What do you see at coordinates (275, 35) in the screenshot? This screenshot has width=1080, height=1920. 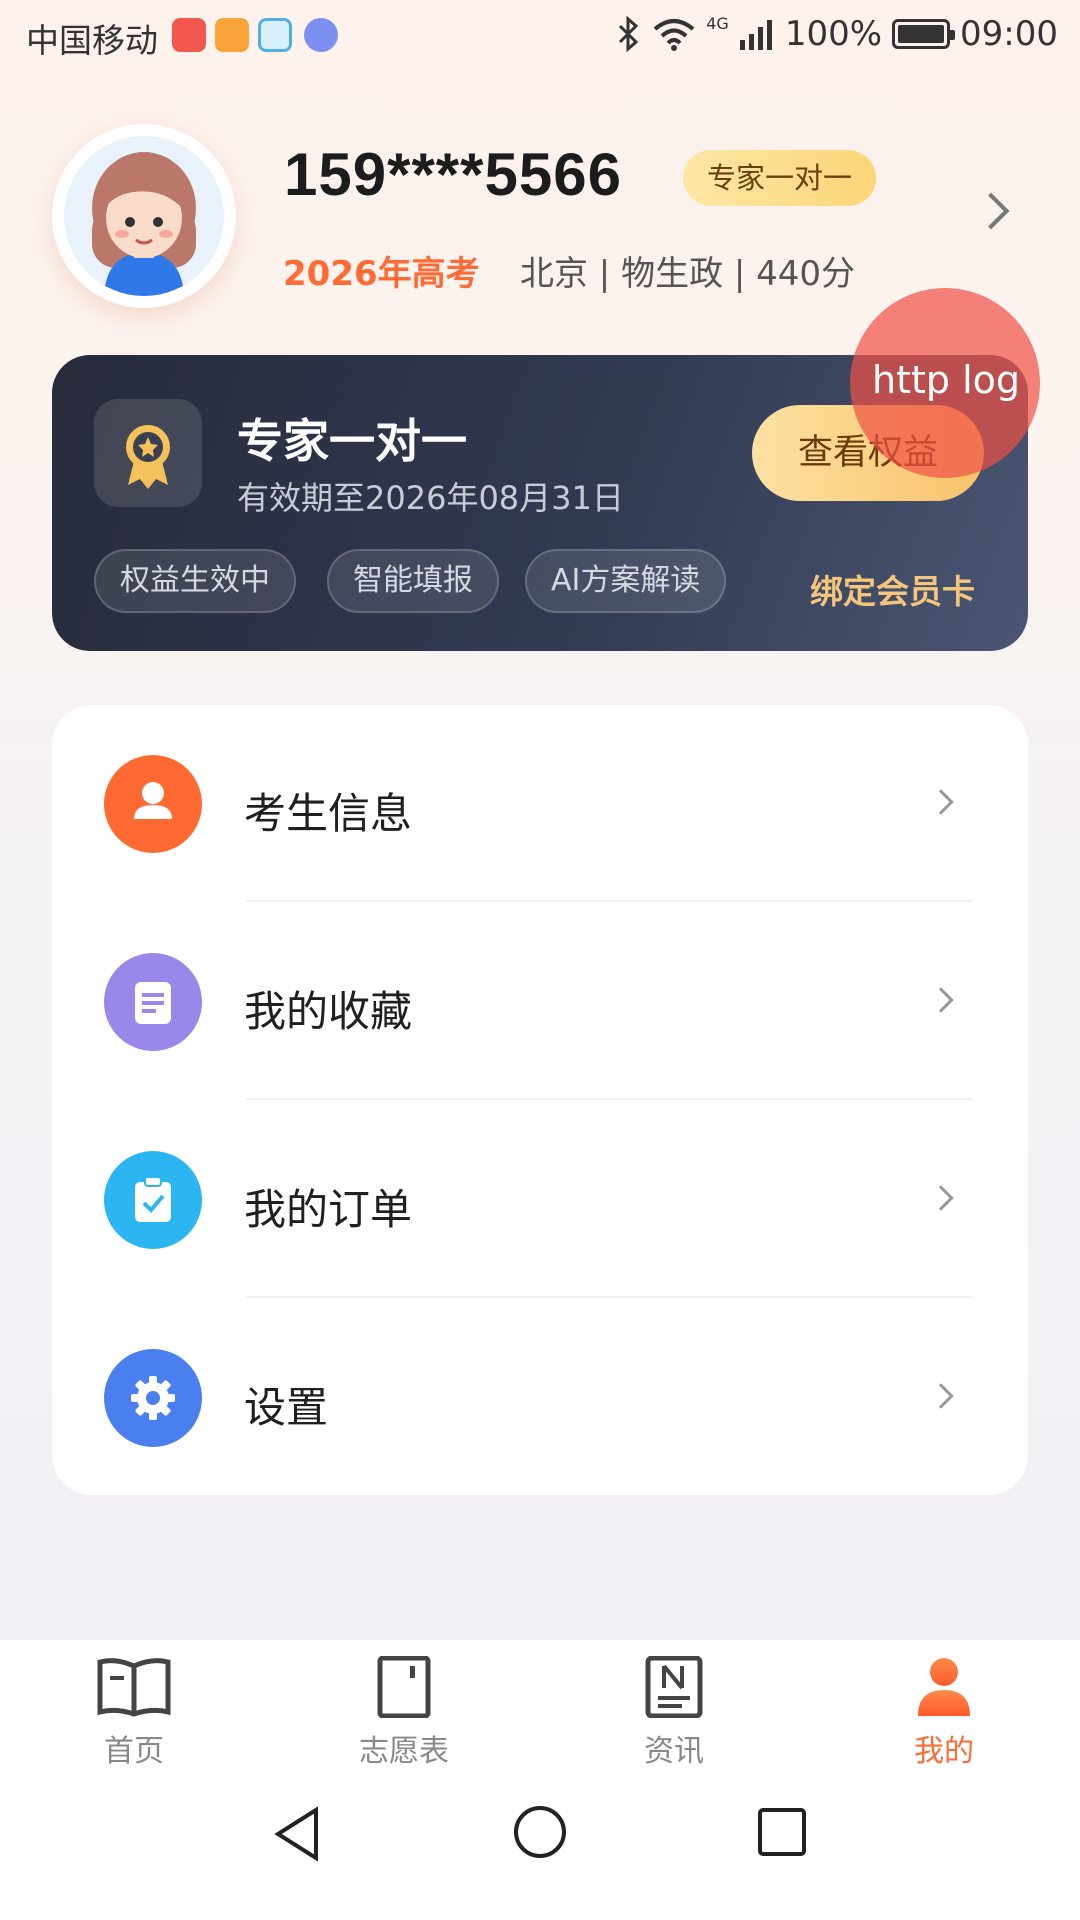 I see `cloud-app-icon` at bounding box center [275, 35].